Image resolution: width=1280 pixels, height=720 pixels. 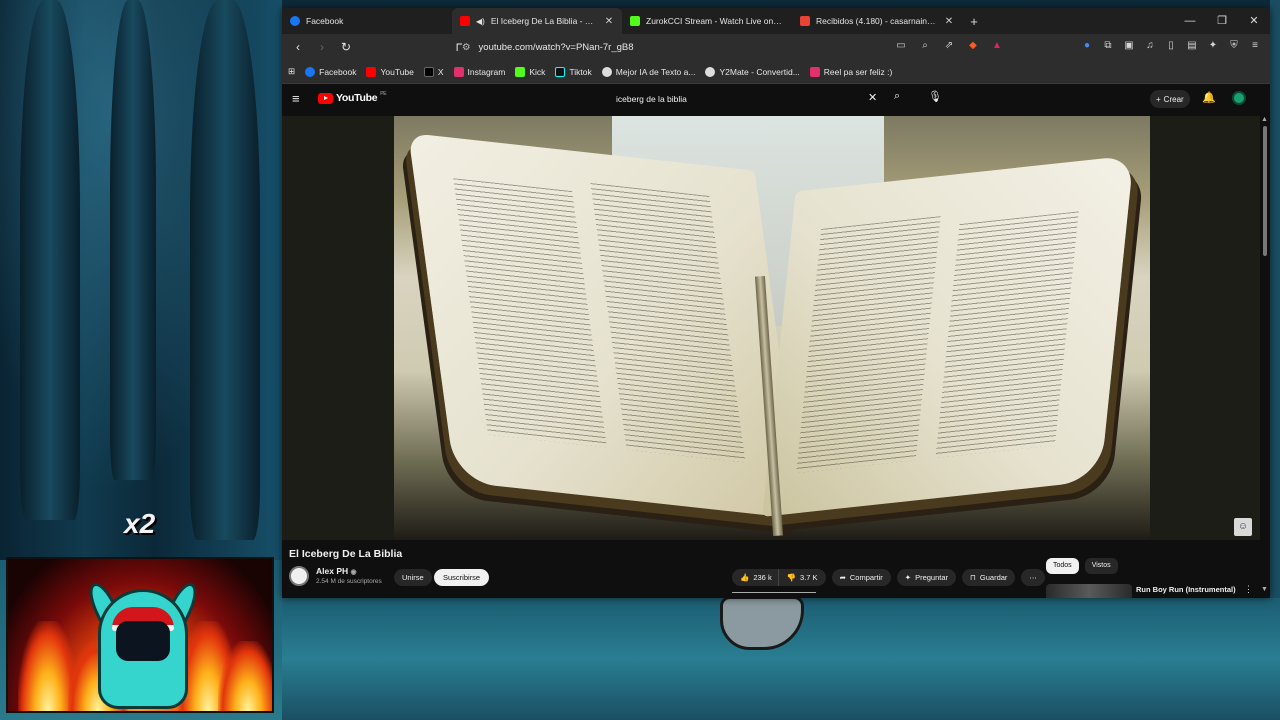 What do you see at coordinates (1248, 589) in the screenshot?
I see `more-vert-icon: ⋮` at bounding box center [1248, 589].